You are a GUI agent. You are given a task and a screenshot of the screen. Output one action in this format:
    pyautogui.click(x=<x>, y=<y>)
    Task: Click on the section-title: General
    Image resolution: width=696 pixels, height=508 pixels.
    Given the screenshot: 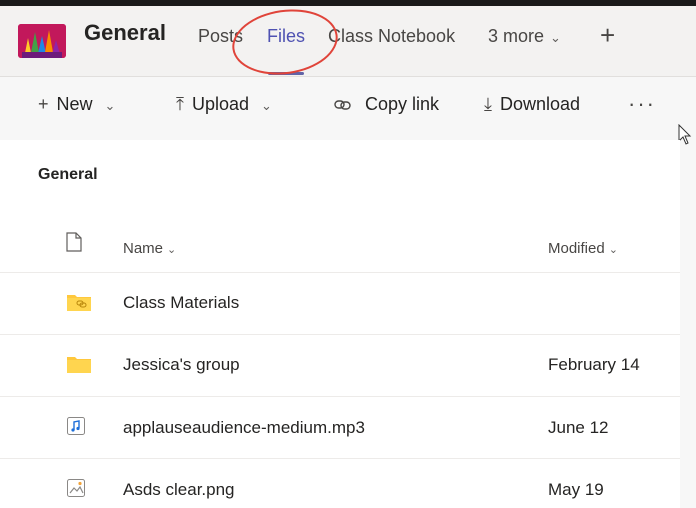 What is the action you would take?
    pyautogui.click(x=68, y=174)
    